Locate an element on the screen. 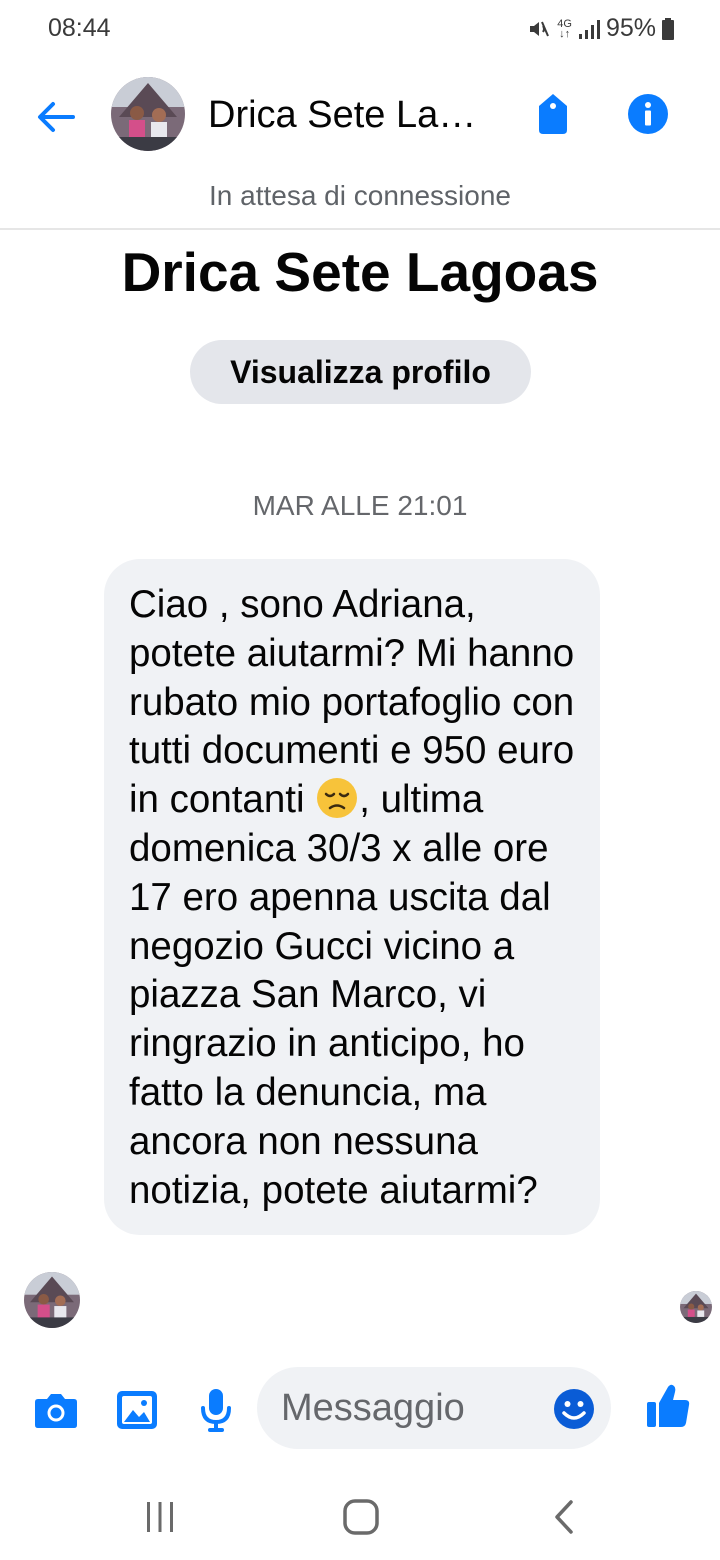  camera-icon is located at coordinates (56, 1411).